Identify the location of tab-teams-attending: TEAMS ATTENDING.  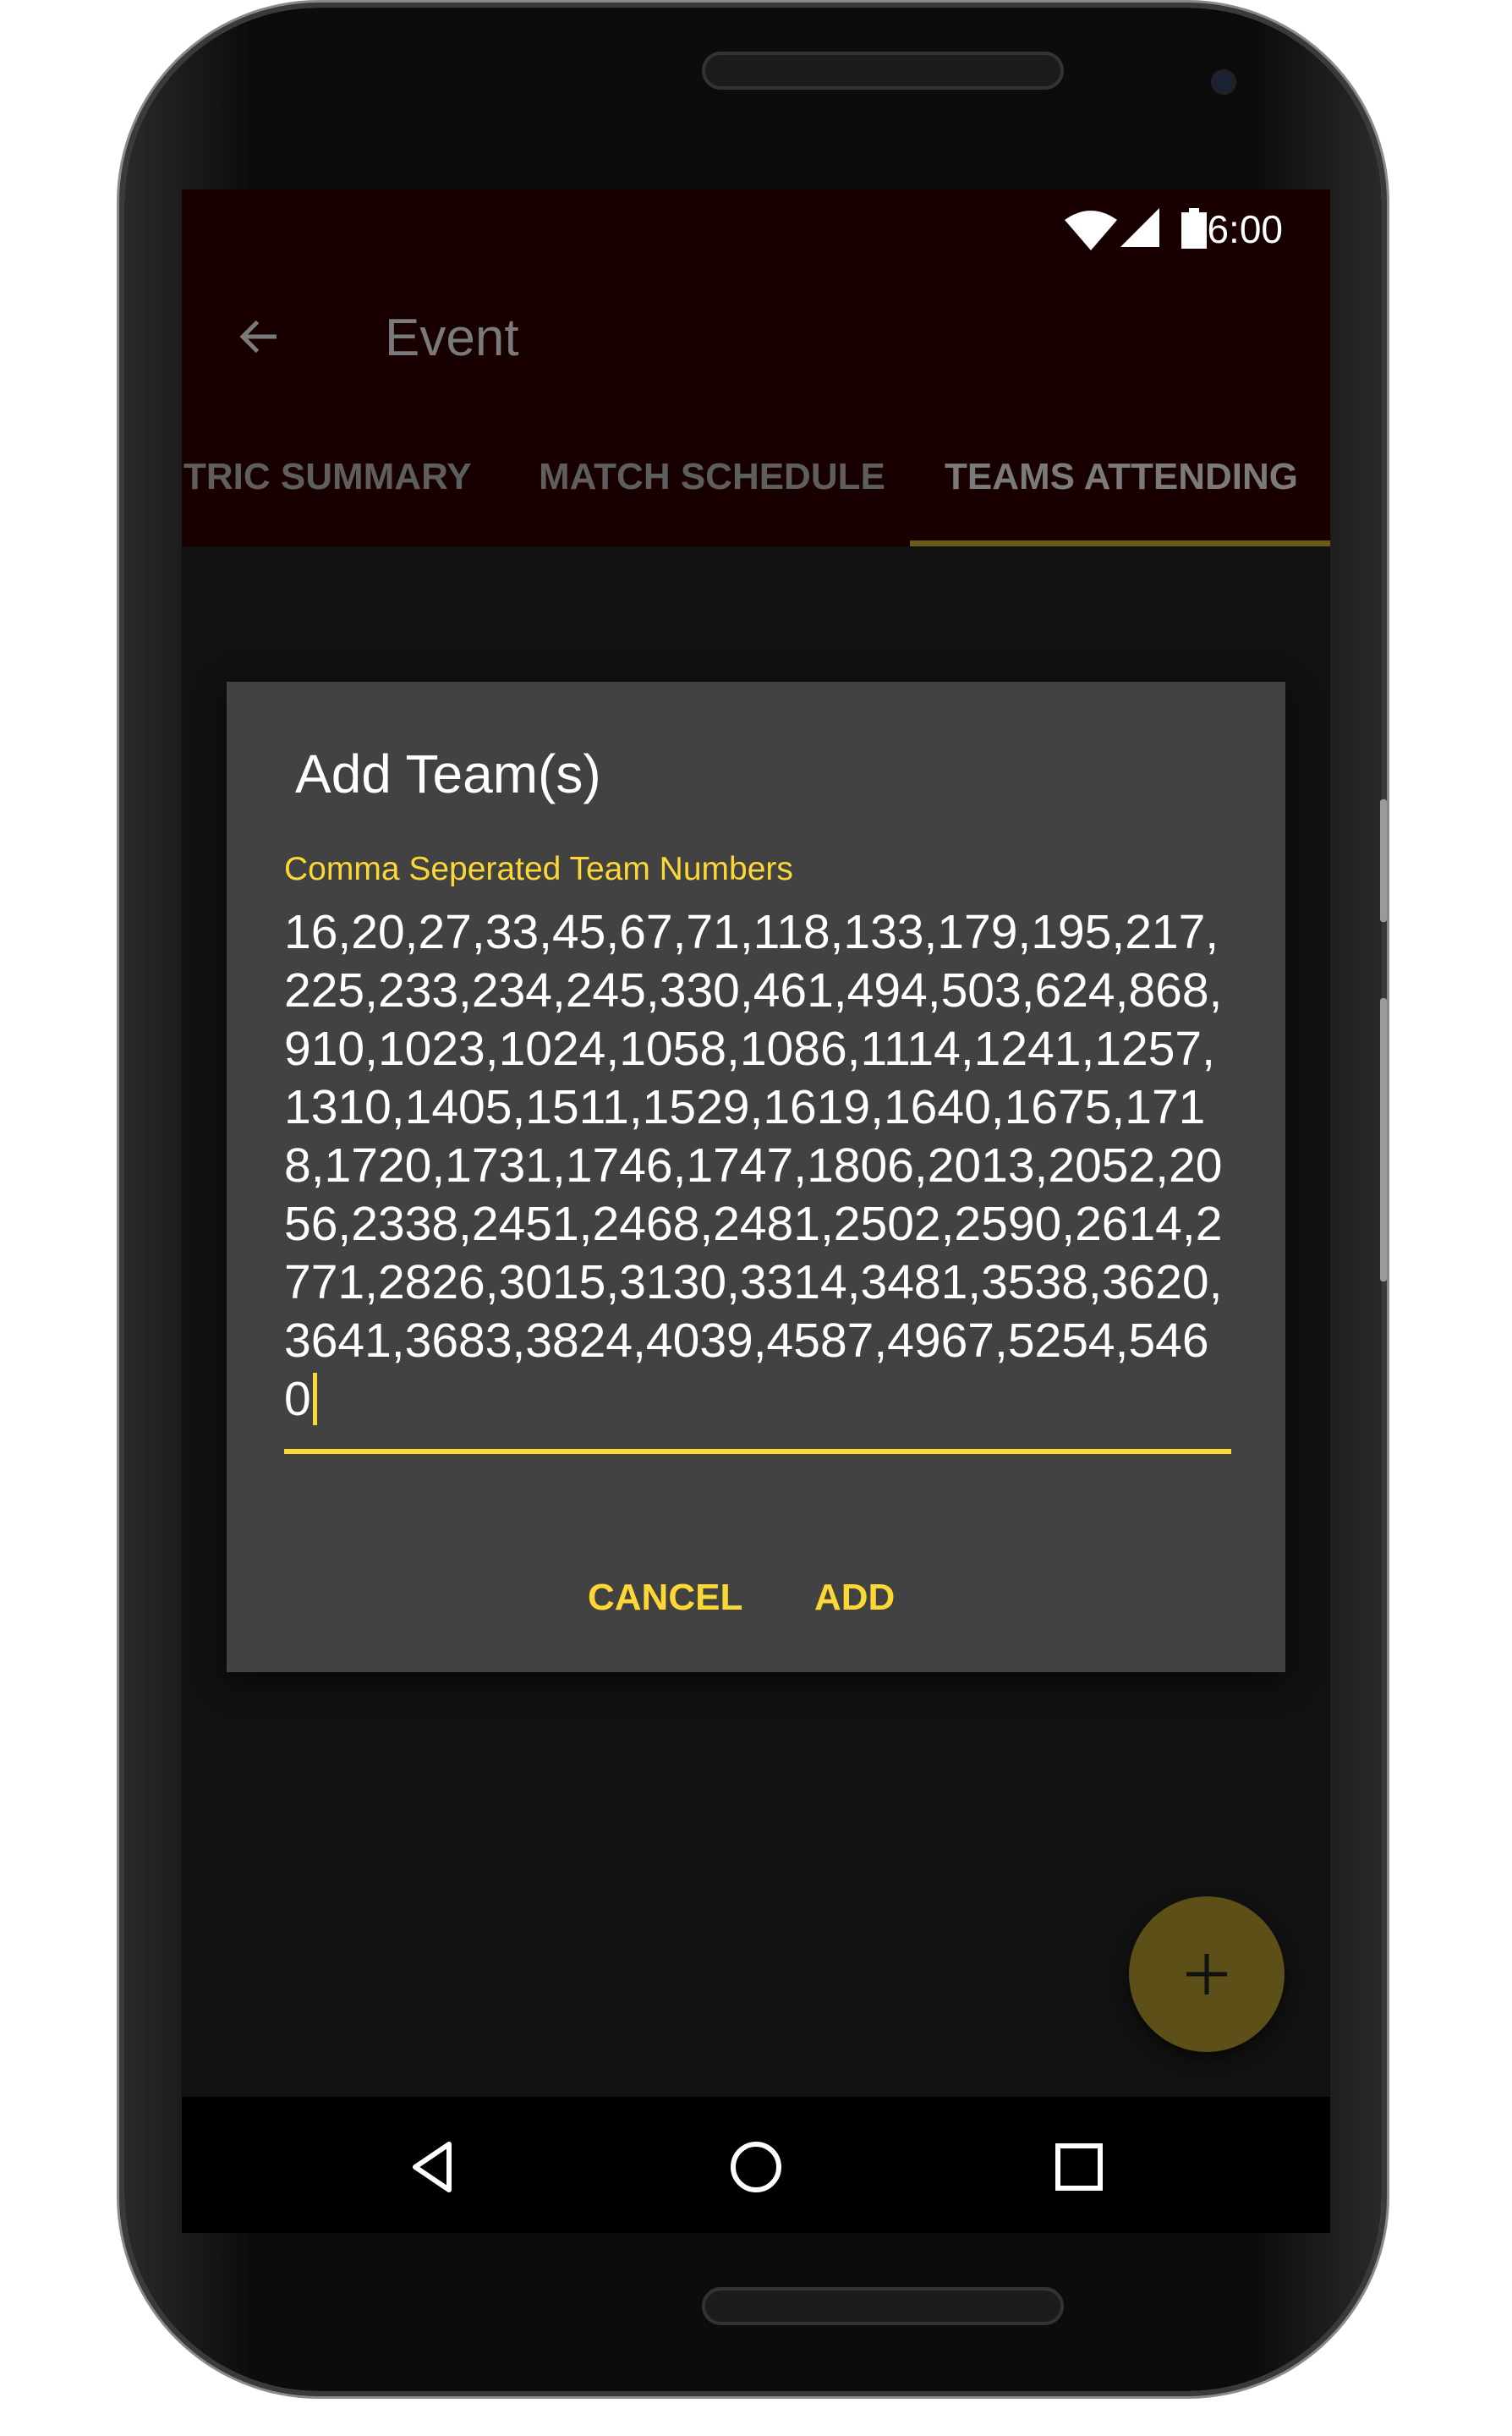
(1121, 477).